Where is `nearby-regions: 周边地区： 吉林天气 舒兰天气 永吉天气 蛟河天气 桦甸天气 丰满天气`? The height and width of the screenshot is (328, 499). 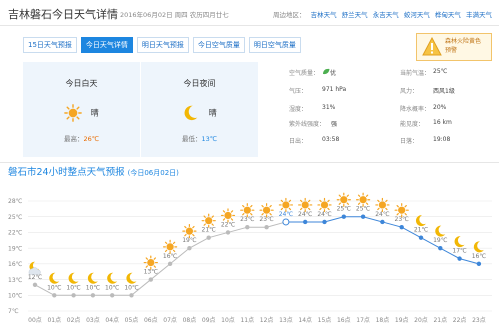 nearby-regions: 周边地区： 吉林天气 舒兰天气 永吉天气 蛟河天气 桦甸天气 丰满天气 is located at coordinates (382, 14).